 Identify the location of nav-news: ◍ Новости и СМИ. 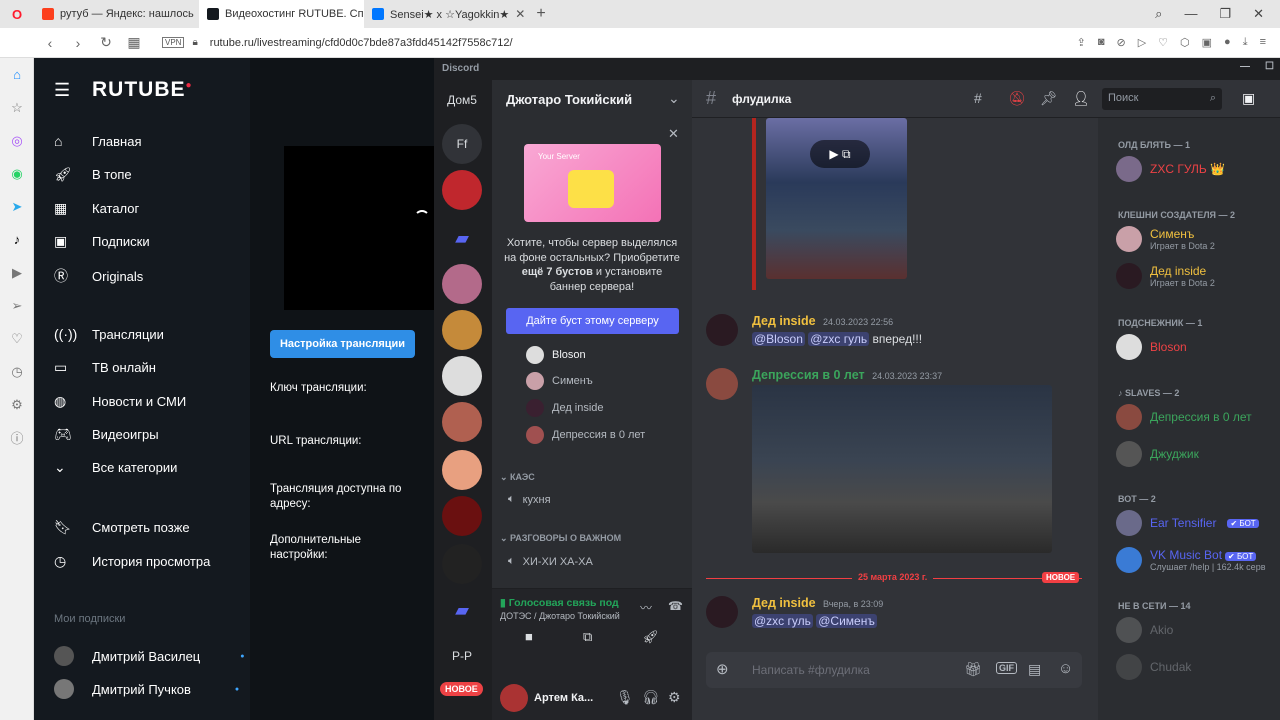
(120, 401).